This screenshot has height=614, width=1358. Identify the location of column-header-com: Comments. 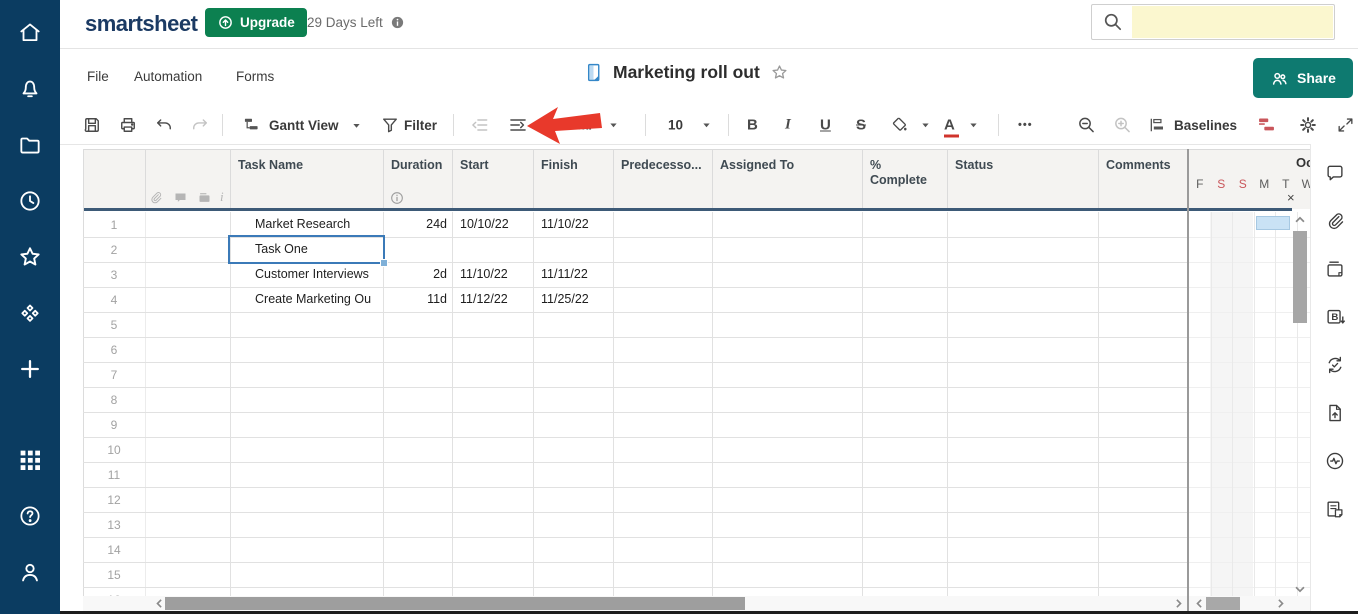
(1138, 165).